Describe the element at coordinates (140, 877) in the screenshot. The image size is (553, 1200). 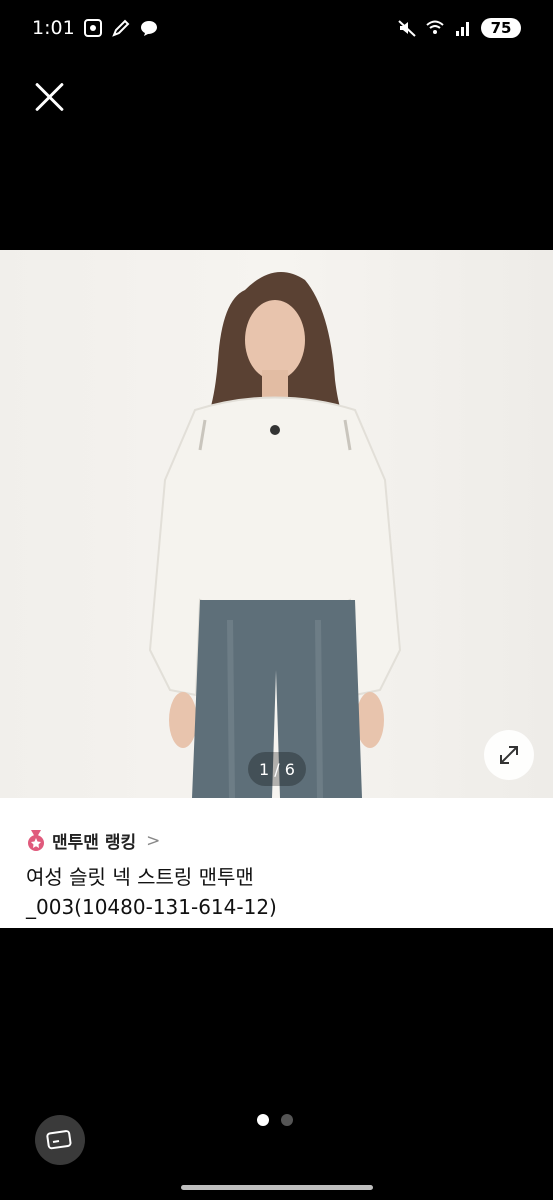
I see `product-title-line1: 여성 슬릿 넥 스트링 맨투맨` at that location.